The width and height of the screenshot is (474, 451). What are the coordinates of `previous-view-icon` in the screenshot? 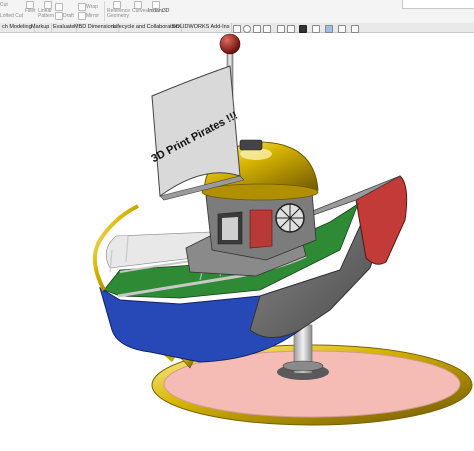 It's located at (267, 29).